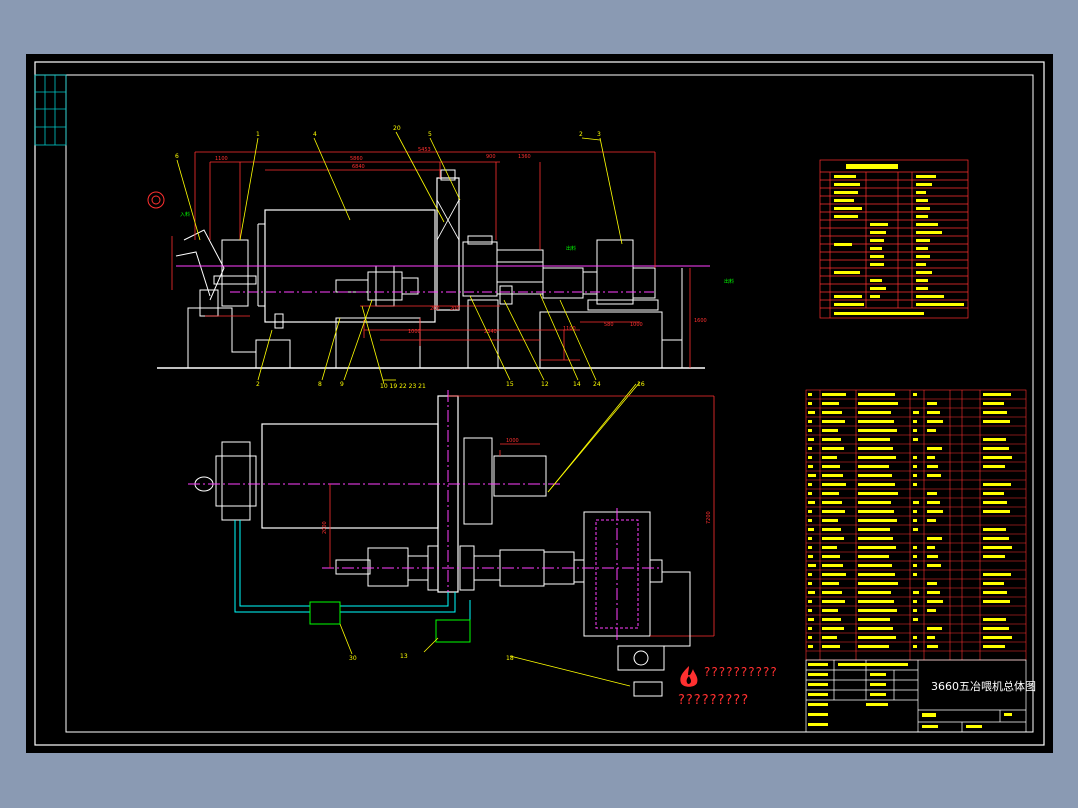 The image size is (1078, 808). Describe the element at coordinates (545, 384) in the screenshot. I see `svg-text: 12` at that location.